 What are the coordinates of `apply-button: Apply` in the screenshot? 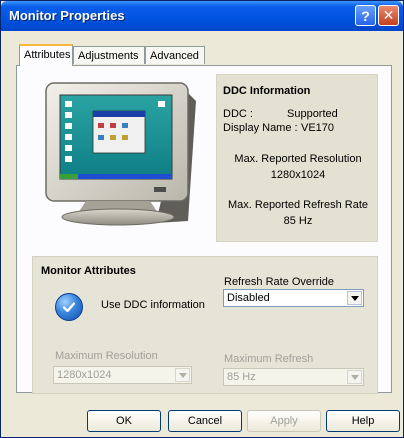 It's located at (284, 421).